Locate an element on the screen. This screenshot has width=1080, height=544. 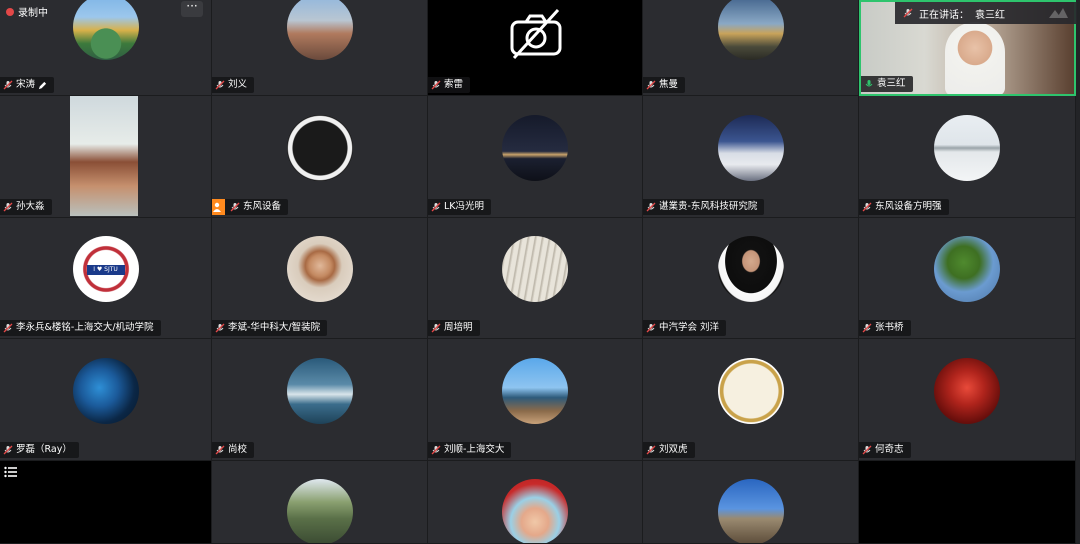
participant-tile: 李斌-华中科大/智装院 is located at coordinates (320, 278).